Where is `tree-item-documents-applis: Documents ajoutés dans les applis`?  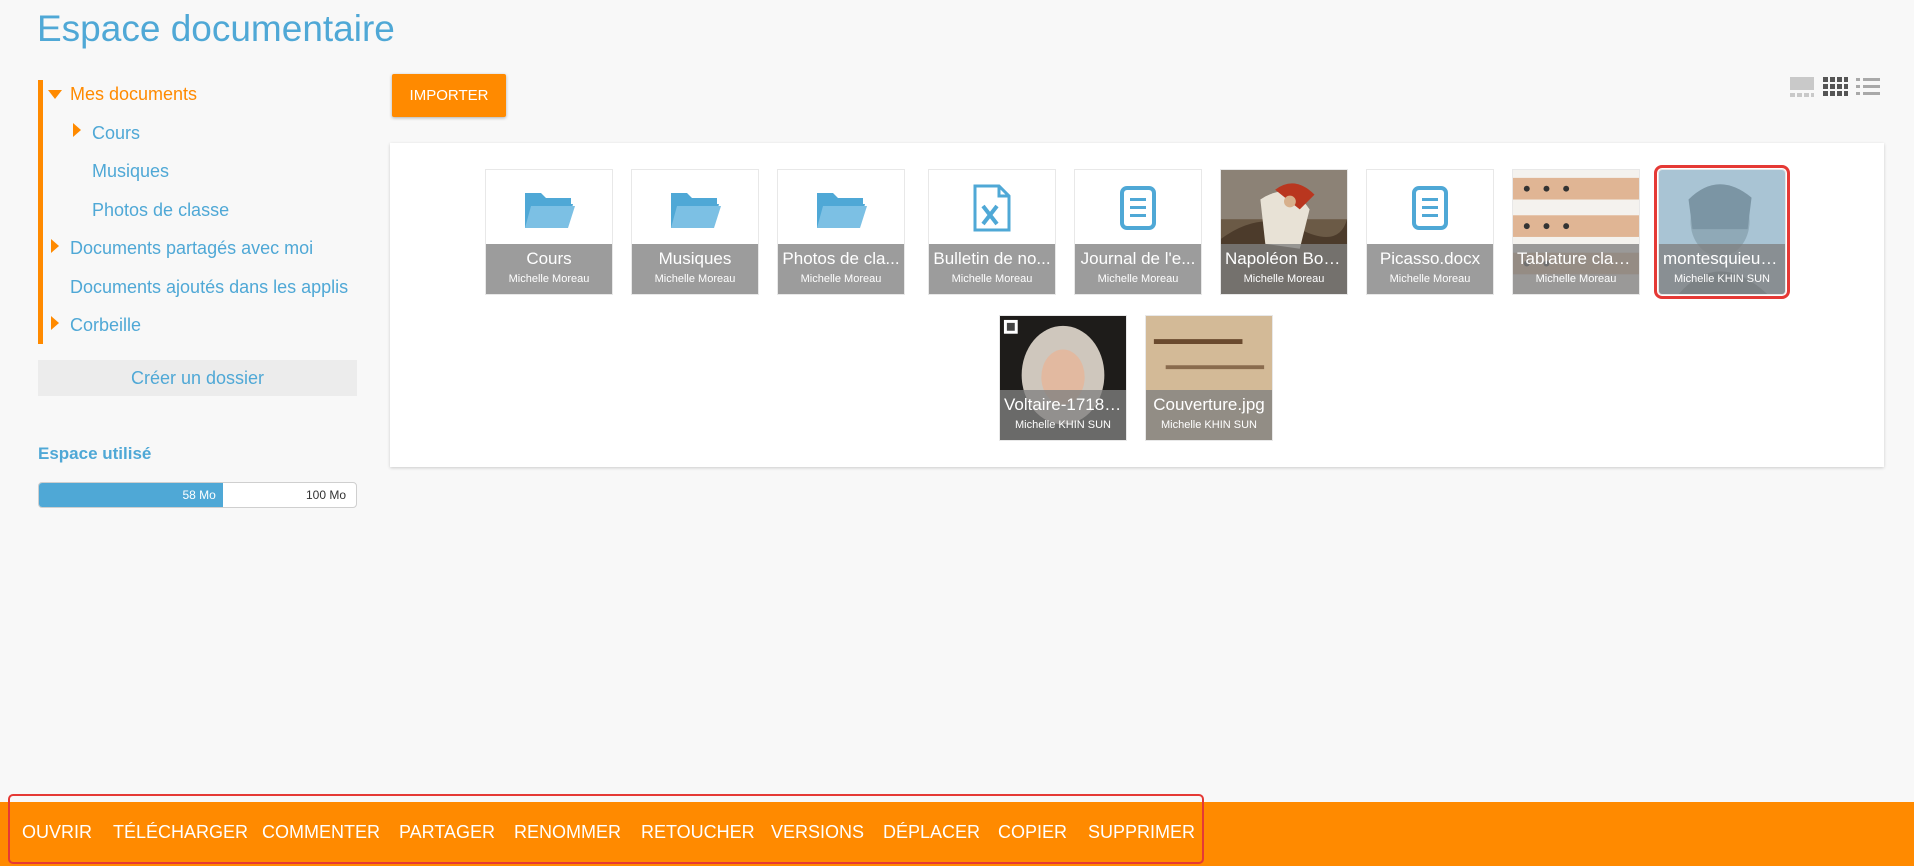 tree-item-documents-applis: Documents ajoutés dans les applis is located at coordinates (209, 287).